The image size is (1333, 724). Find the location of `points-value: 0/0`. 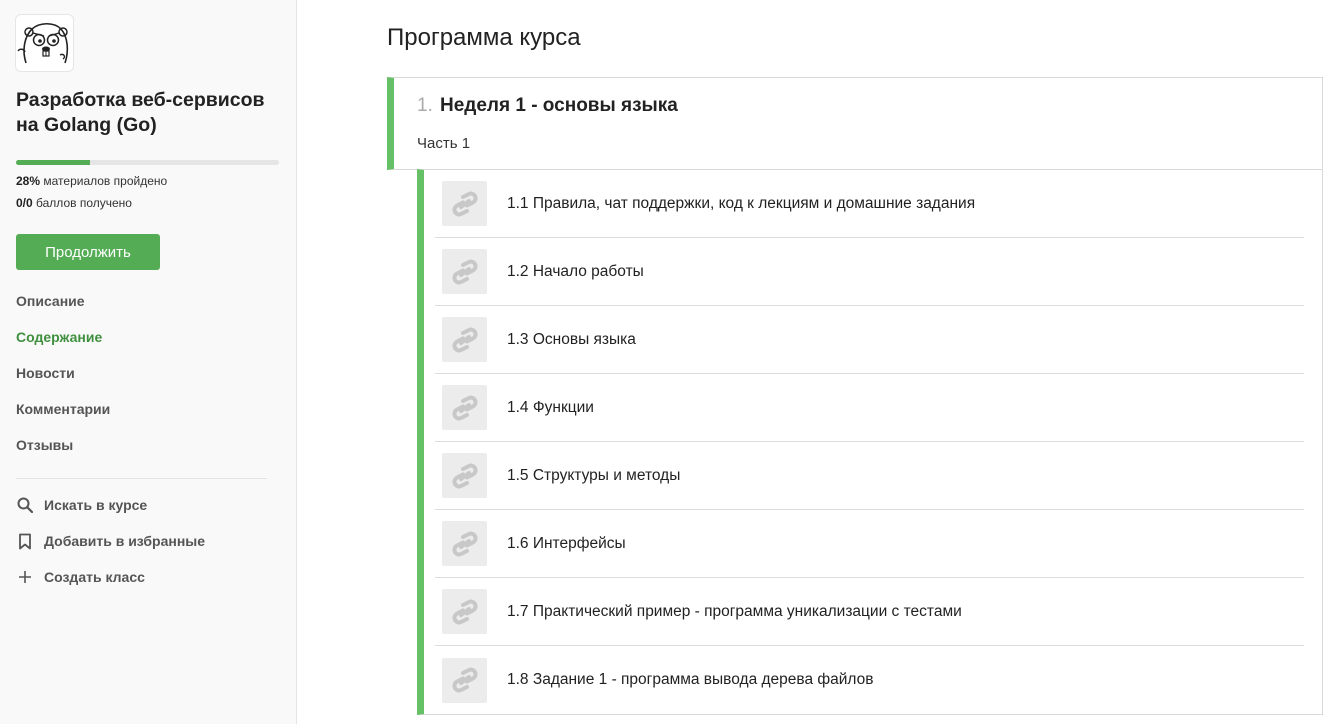

points-value: 0/0 is located at coordinates (24, 203).